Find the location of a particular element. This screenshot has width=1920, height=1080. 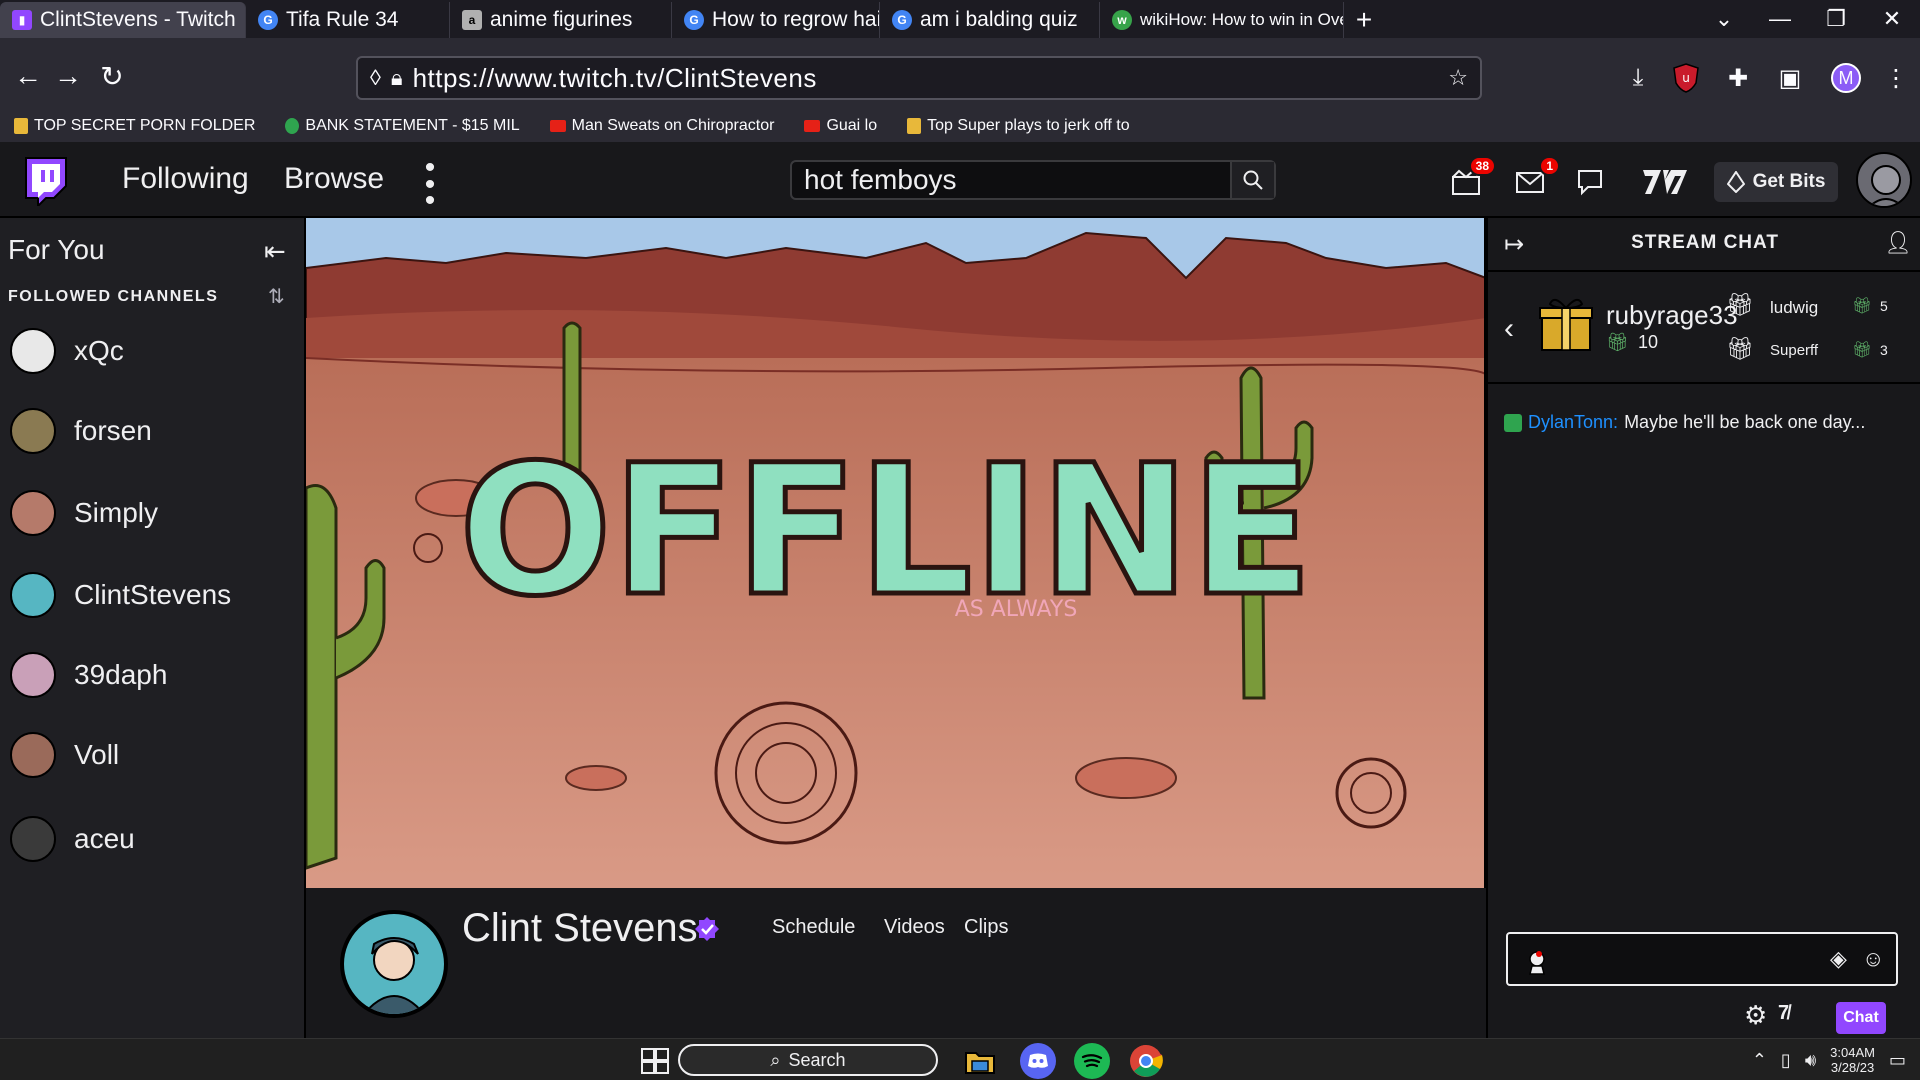

top-gifter-name: rubyrage33 is located at coordinates (1672, 315).